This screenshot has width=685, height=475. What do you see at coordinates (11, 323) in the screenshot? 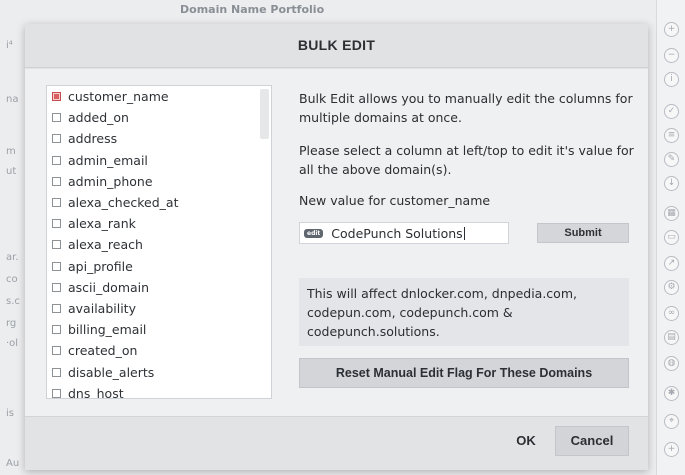
I see `background-fragment: rg` at bounding box center [11, 323].